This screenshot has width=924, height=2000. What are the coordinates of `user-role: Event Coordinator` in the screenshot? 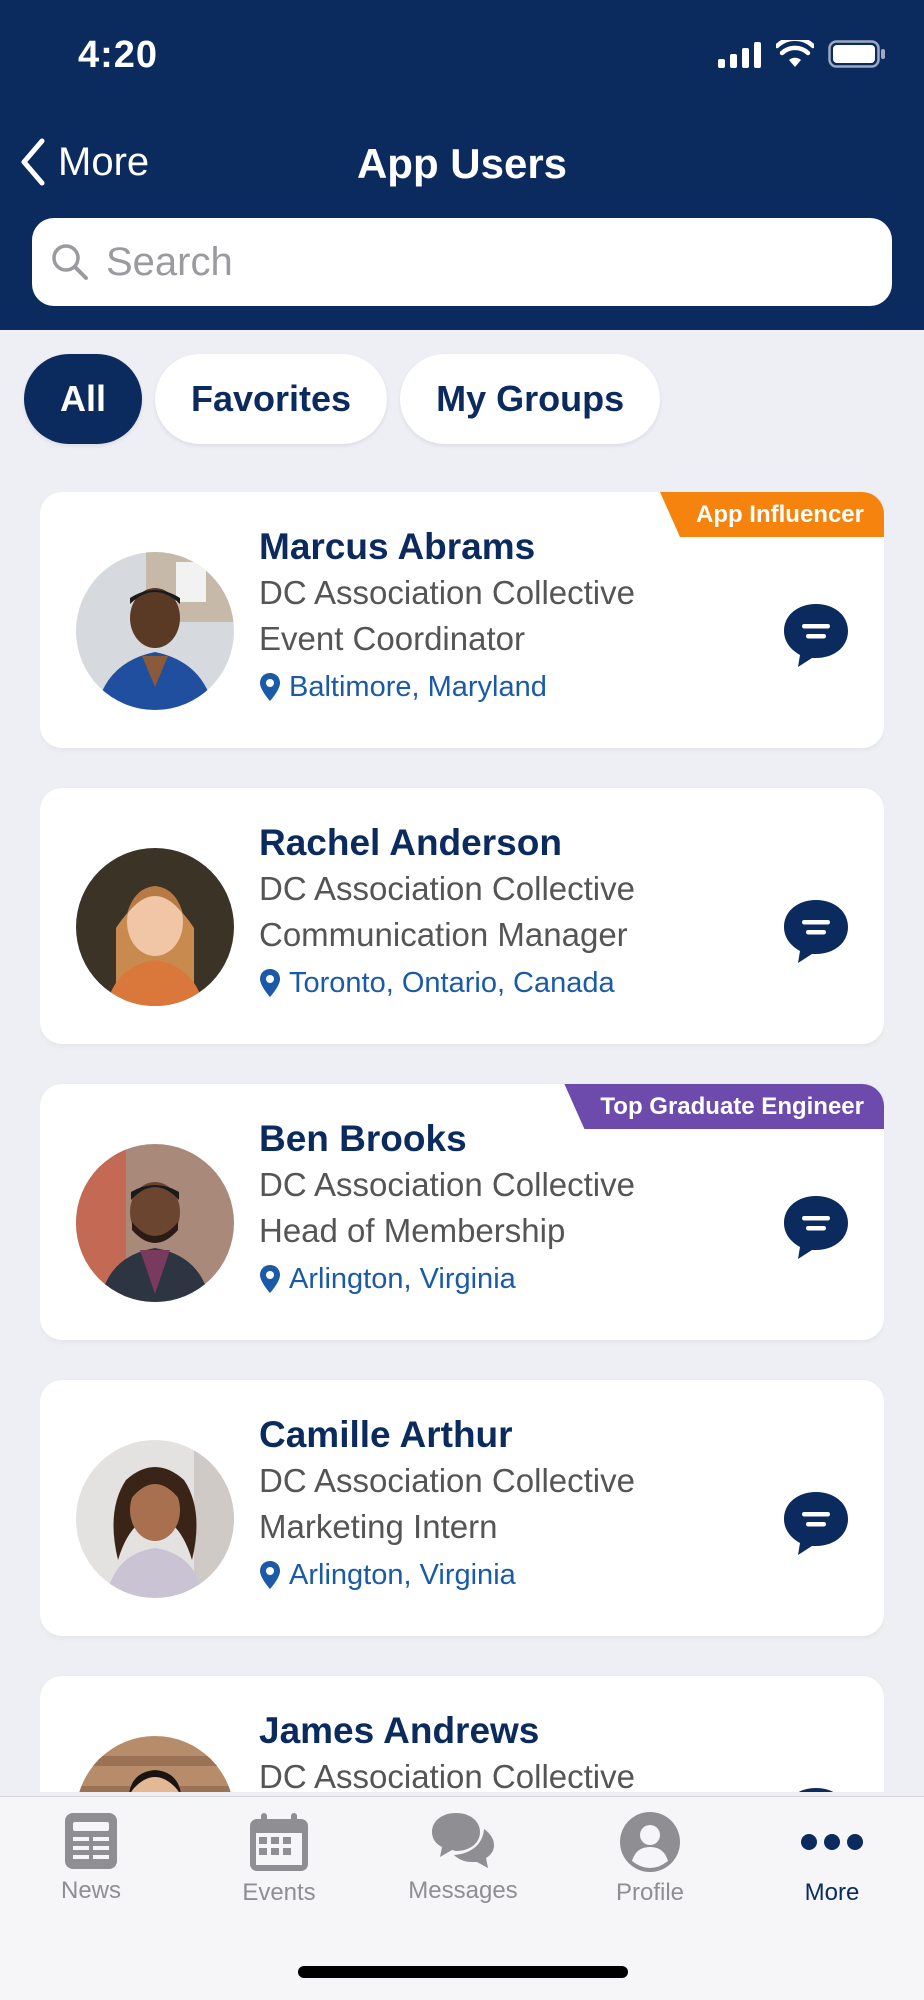 It's located at (392, 638).